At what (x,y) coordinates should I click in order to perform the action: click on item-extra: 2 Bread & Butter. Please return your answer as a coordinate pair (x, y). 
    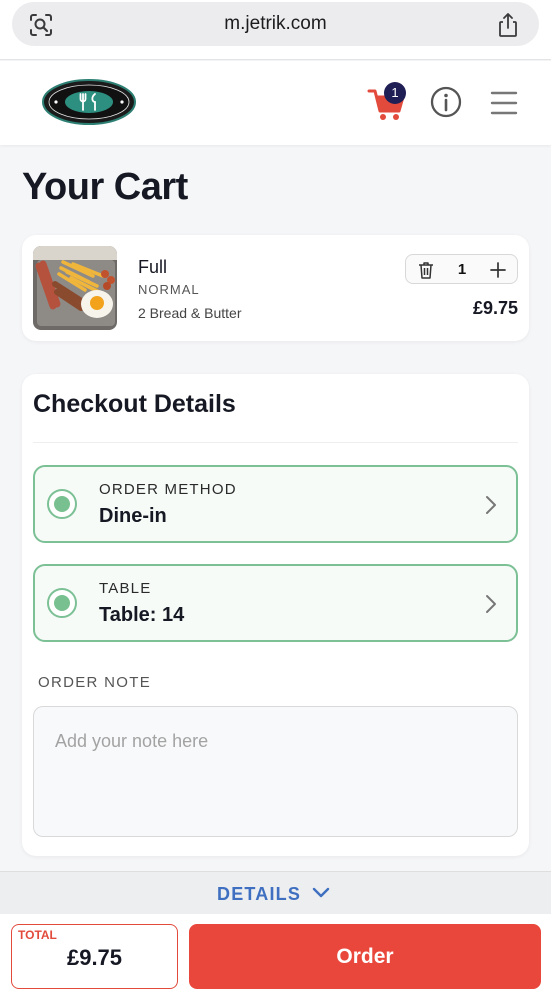
    Looking at the image, I should click on (190, 313).